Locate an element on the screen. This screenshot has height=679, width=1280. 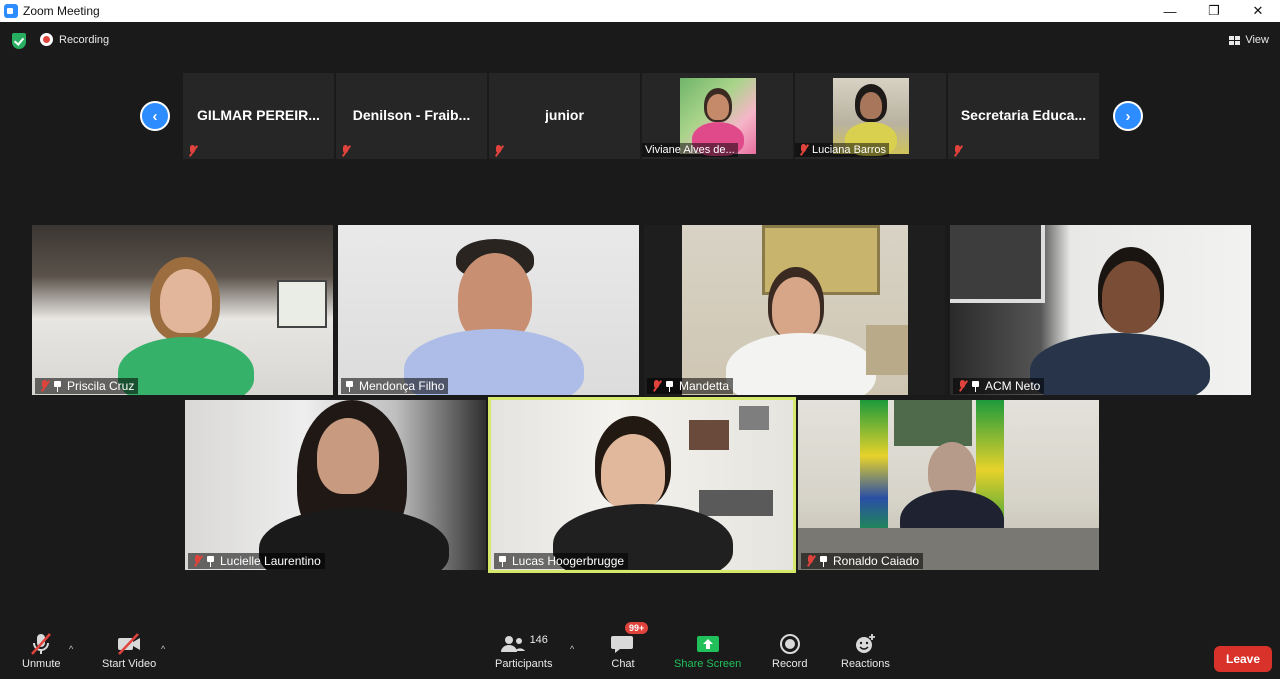
chat-bubble-icon is located at coordinates (622, 644).